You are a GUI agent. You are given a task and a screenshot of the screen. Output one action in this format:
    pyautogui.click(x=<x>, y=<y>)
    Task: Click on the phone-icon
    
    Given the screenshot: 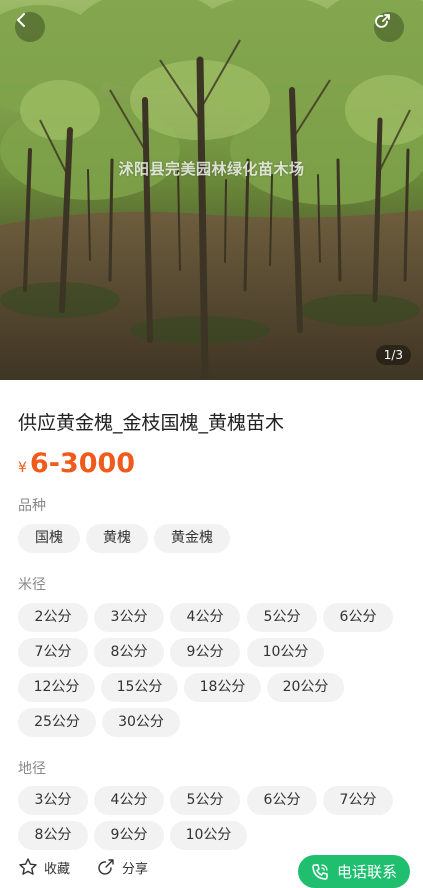 What is the action you would take?
    pyautogui.click(x=320, y=871)
    